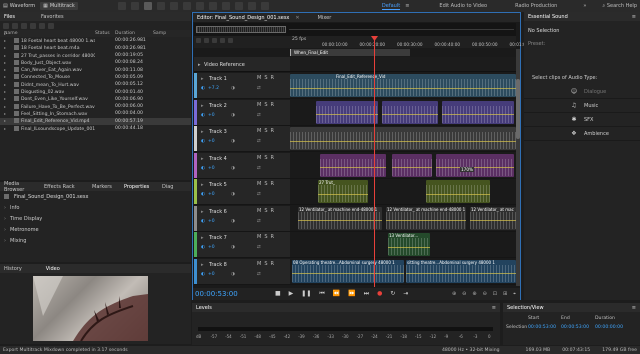 The width and height of the screenshot is (640, 354). I want to click on tab-files: Files, so click(9, 17).